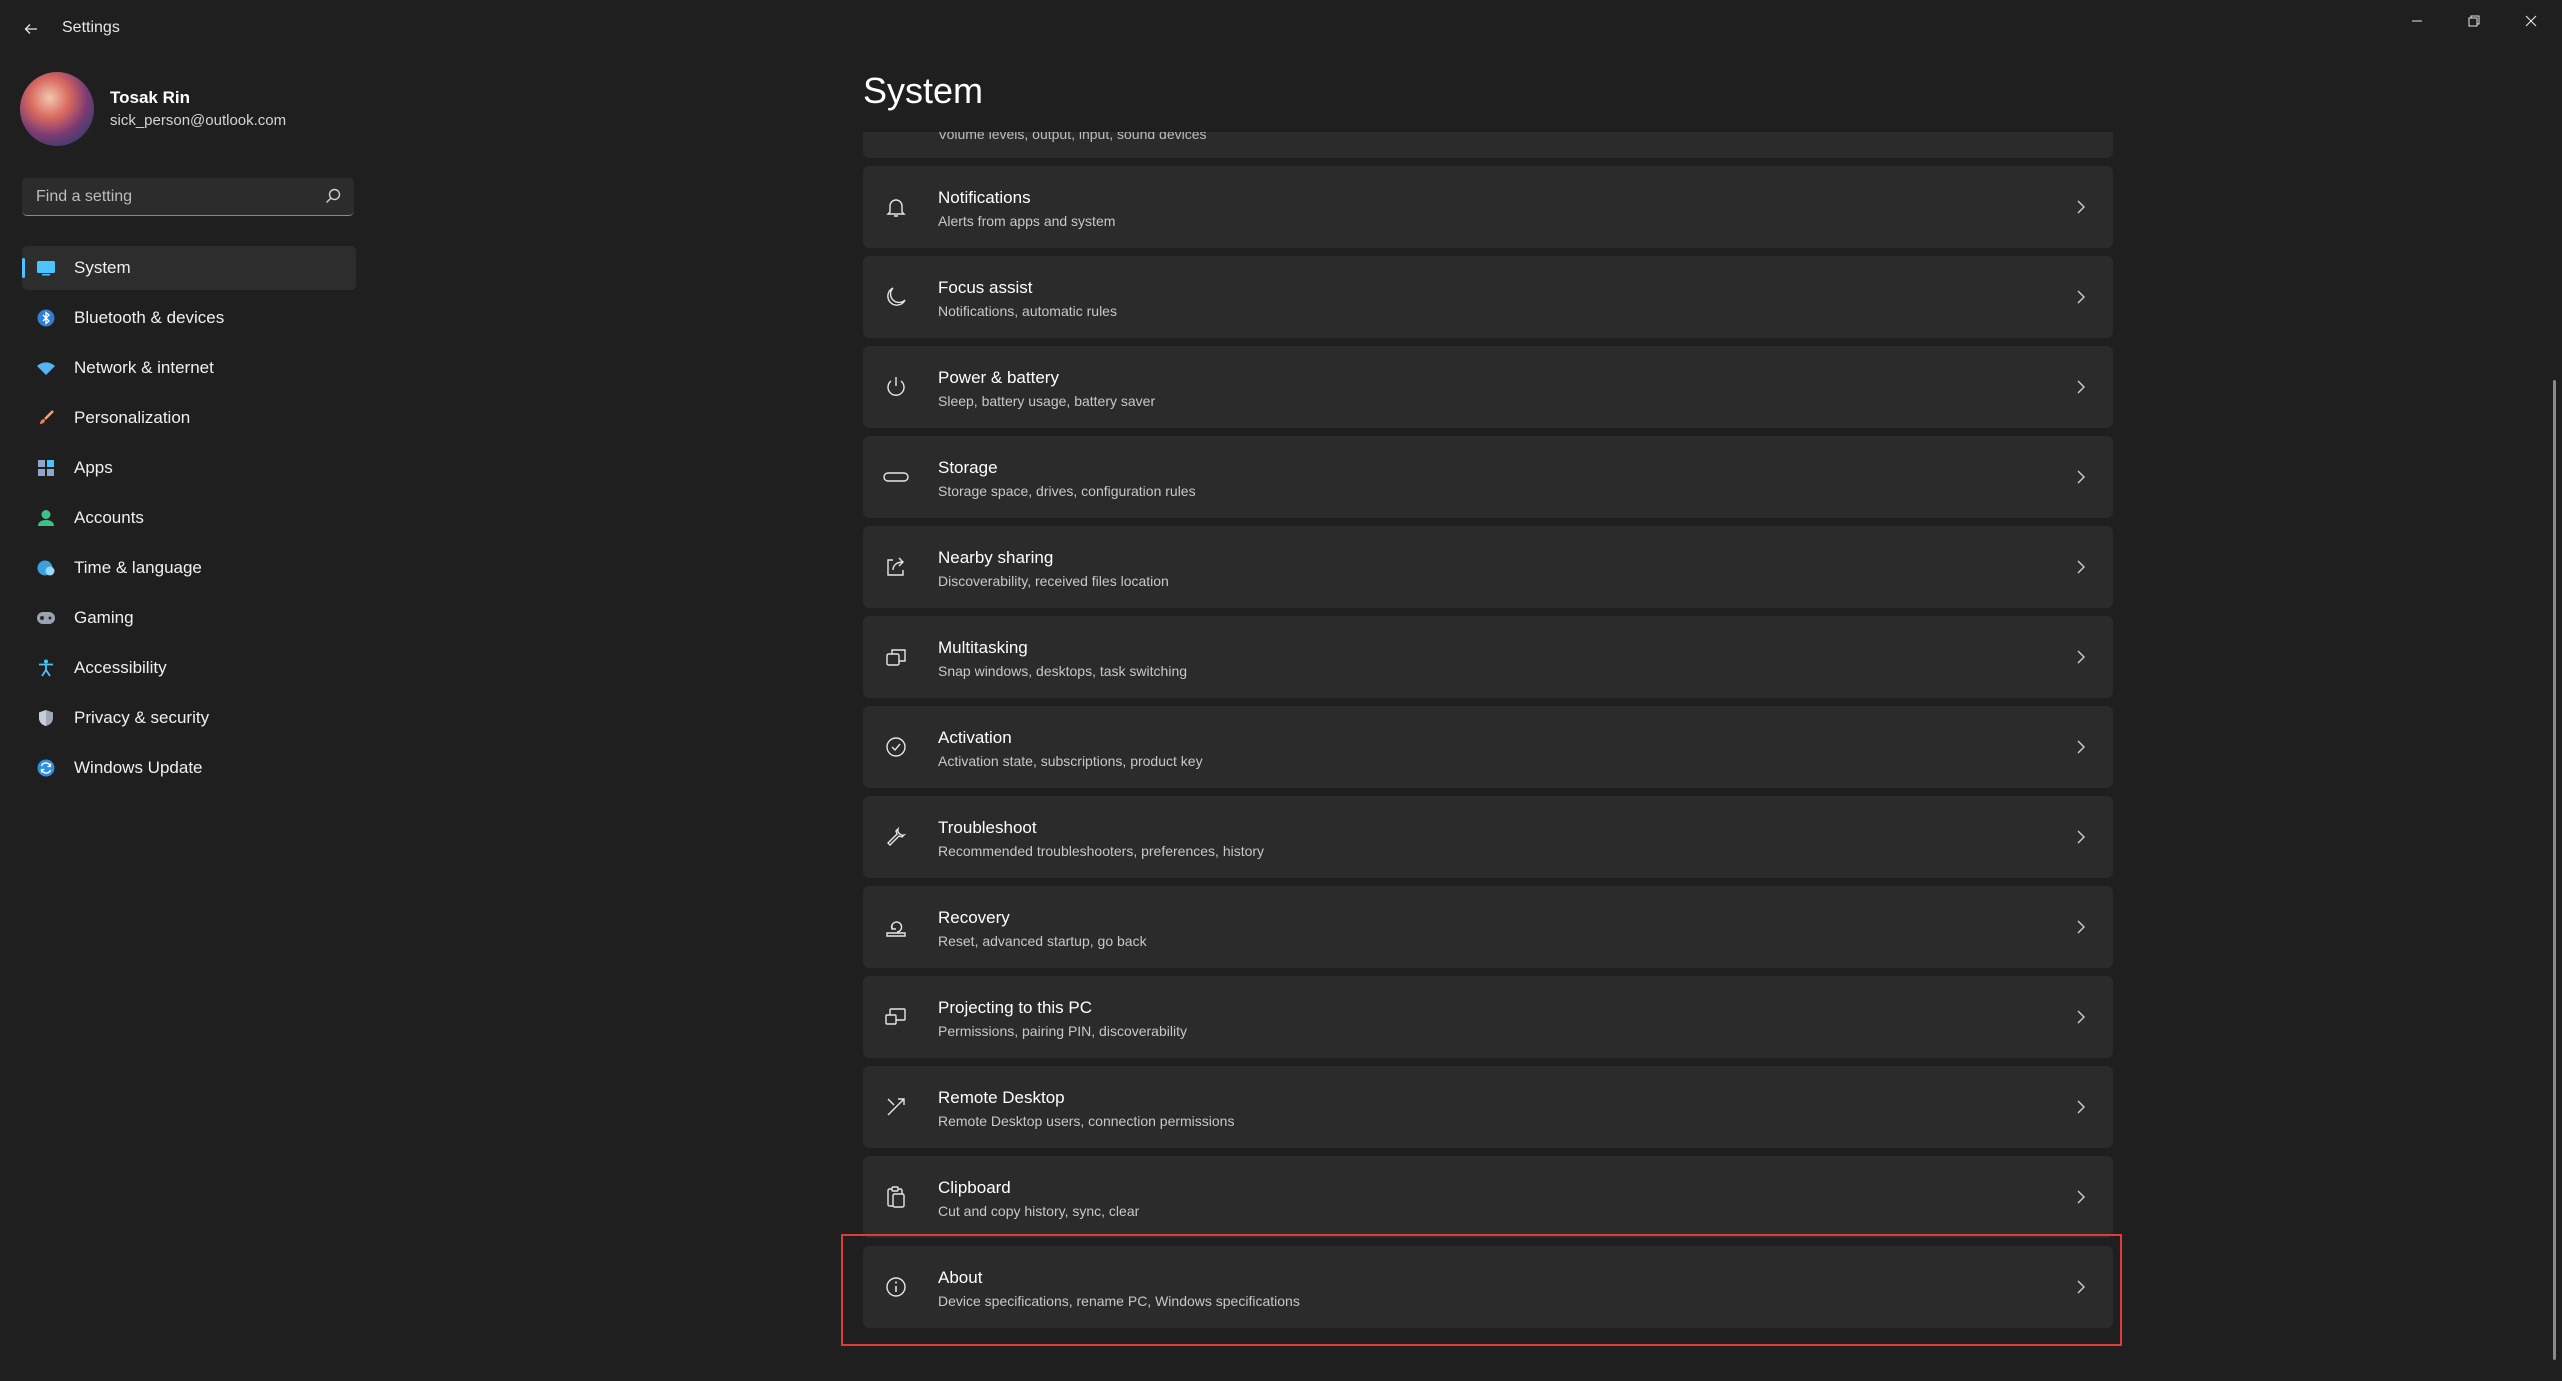  I want to click on apps-icon, so click(46, 468).